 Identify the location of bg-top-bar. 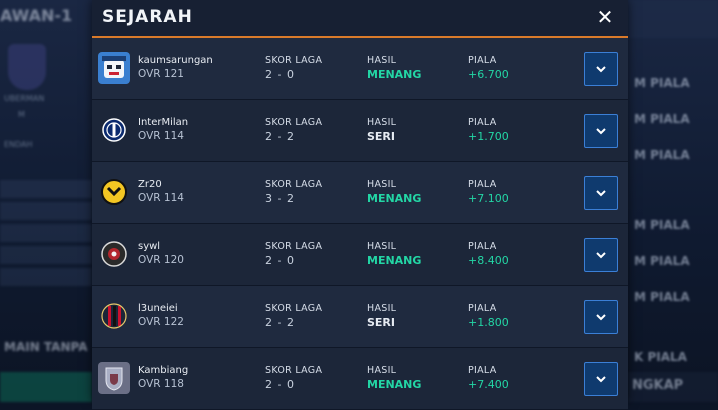
(673, 19).